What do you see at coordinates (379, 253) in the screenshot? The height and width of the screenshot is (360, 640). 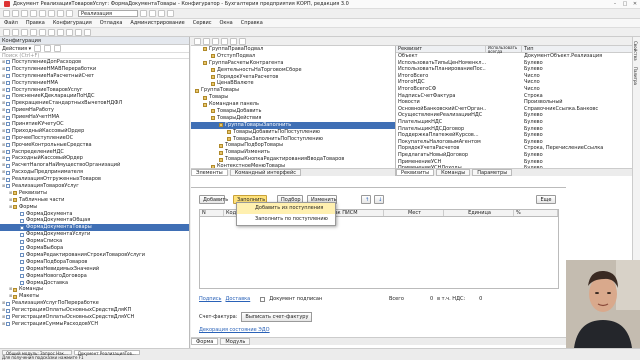 I see `goods-table` at bounding box center [379, 253].